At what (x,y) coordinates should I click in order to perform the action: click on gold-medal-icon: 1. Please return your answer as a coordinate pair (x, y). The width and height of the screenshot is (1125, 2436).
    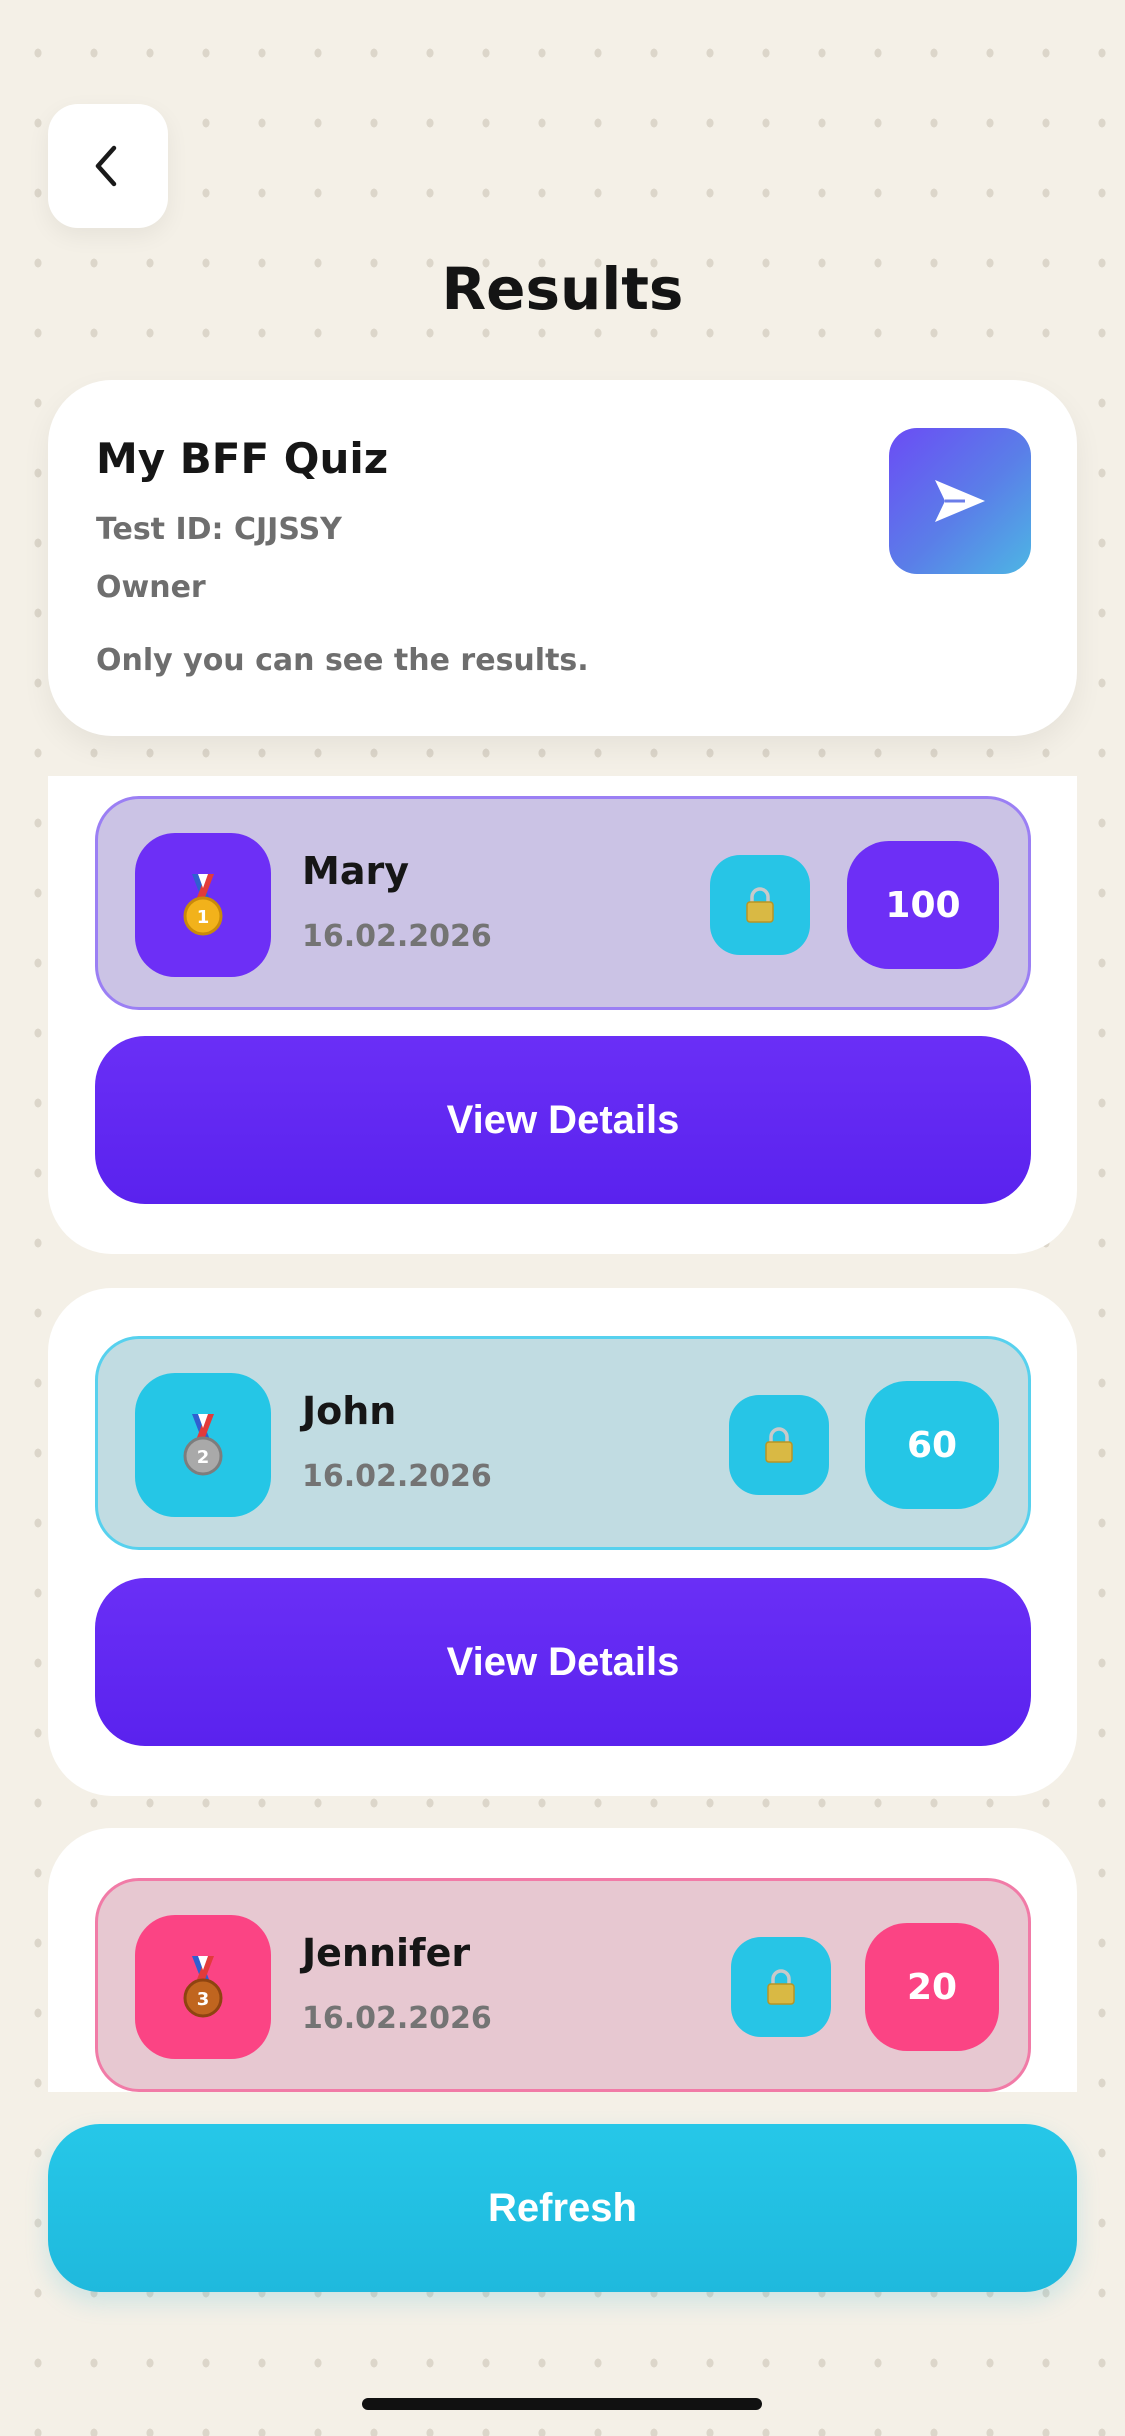
    Looking at the image, I should click on (203, 905).